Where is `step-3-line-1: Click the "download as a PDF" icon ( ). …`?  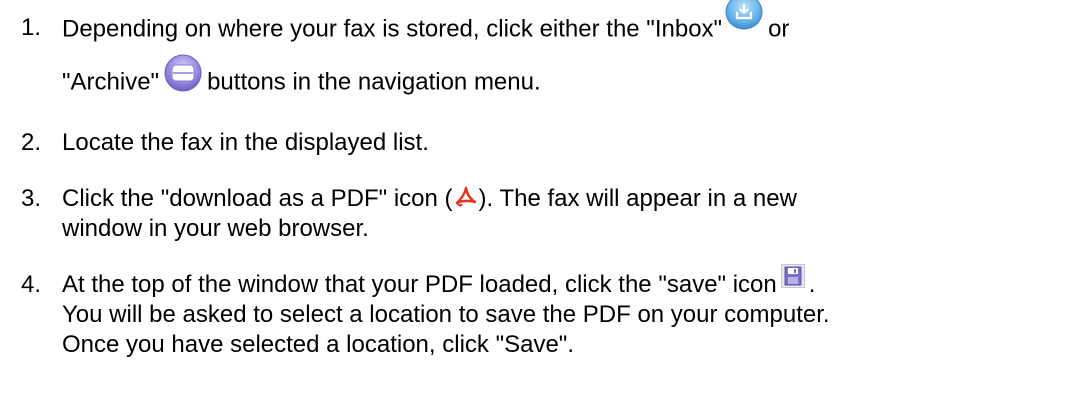
step-3-line-1: Click the "download as a PDF" icon ( ). … is located at coordinates (429, 199).